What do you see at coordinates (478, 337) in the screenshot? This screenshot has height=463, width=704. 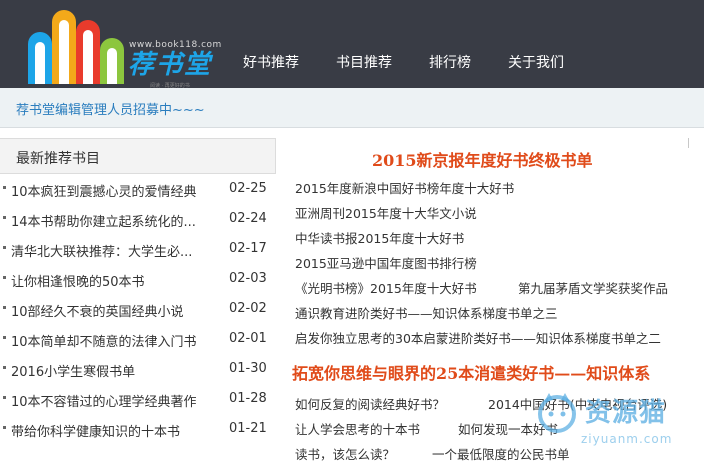 I see `book-list-link: 启发你独立思考的30本启蒙进阶类好书——知识体系梯度书单之二` at bounding box center [478, 337].